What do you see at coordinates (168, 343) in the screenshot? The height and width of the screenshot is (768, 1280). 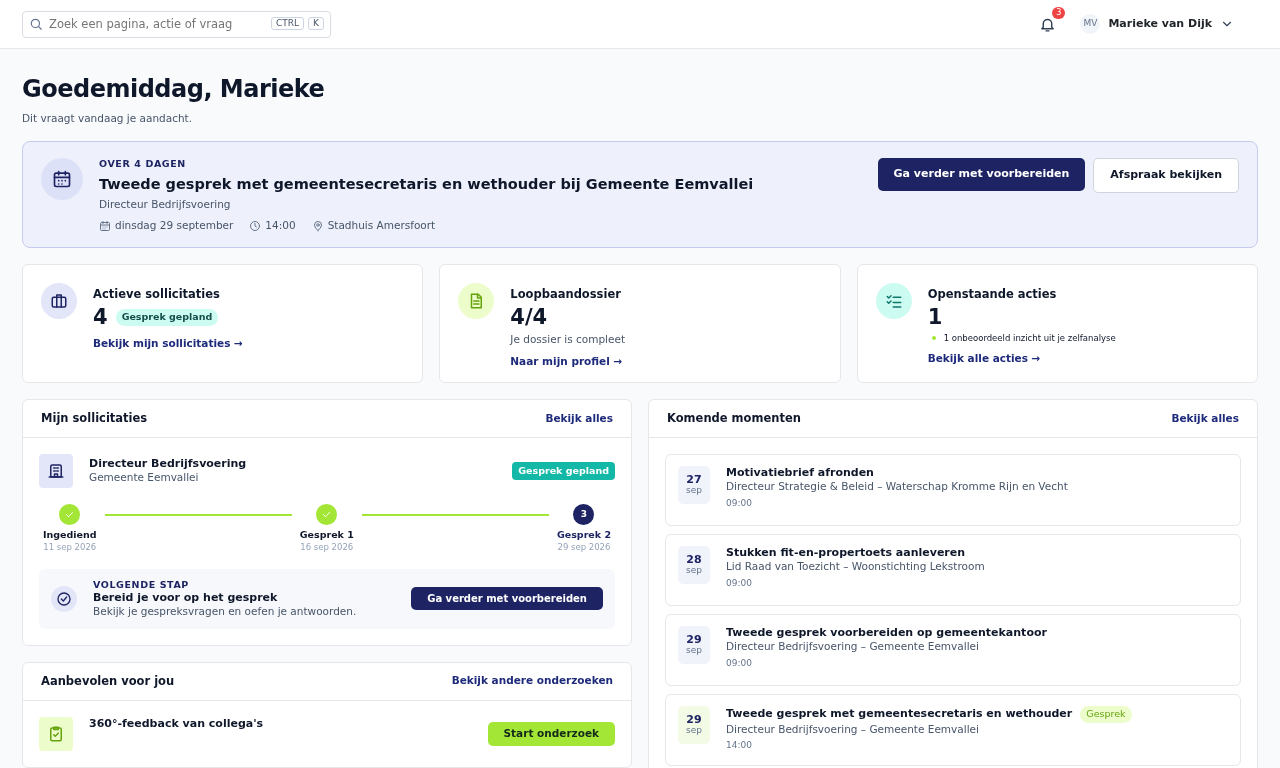 I see `card-link: Bekijk mijn sollicitaties →` at bounding box center [168, 343].